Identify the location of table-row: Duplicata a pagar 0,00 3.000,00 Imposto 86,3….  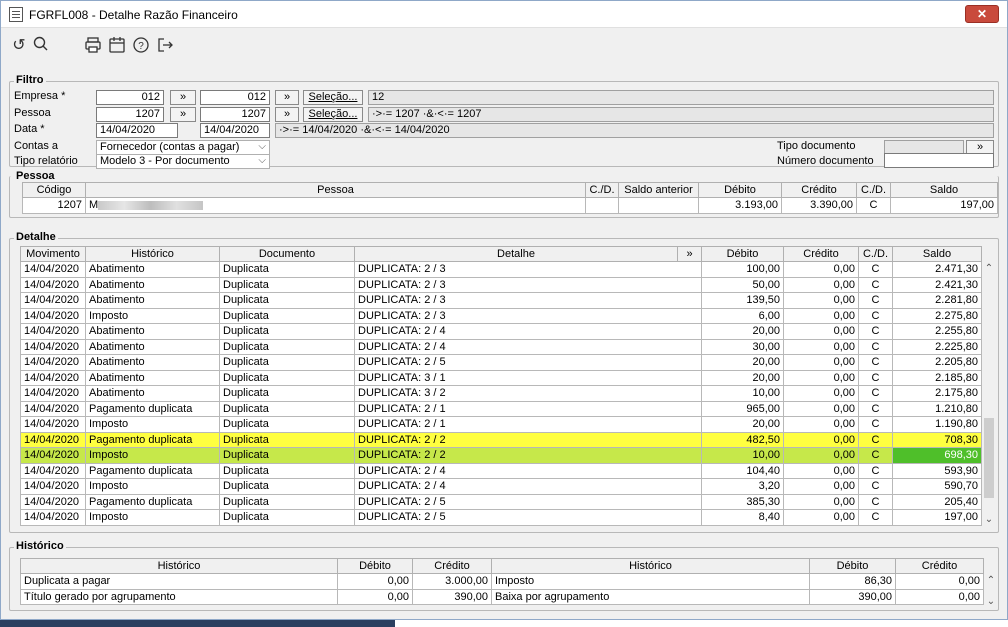
(502, 581).